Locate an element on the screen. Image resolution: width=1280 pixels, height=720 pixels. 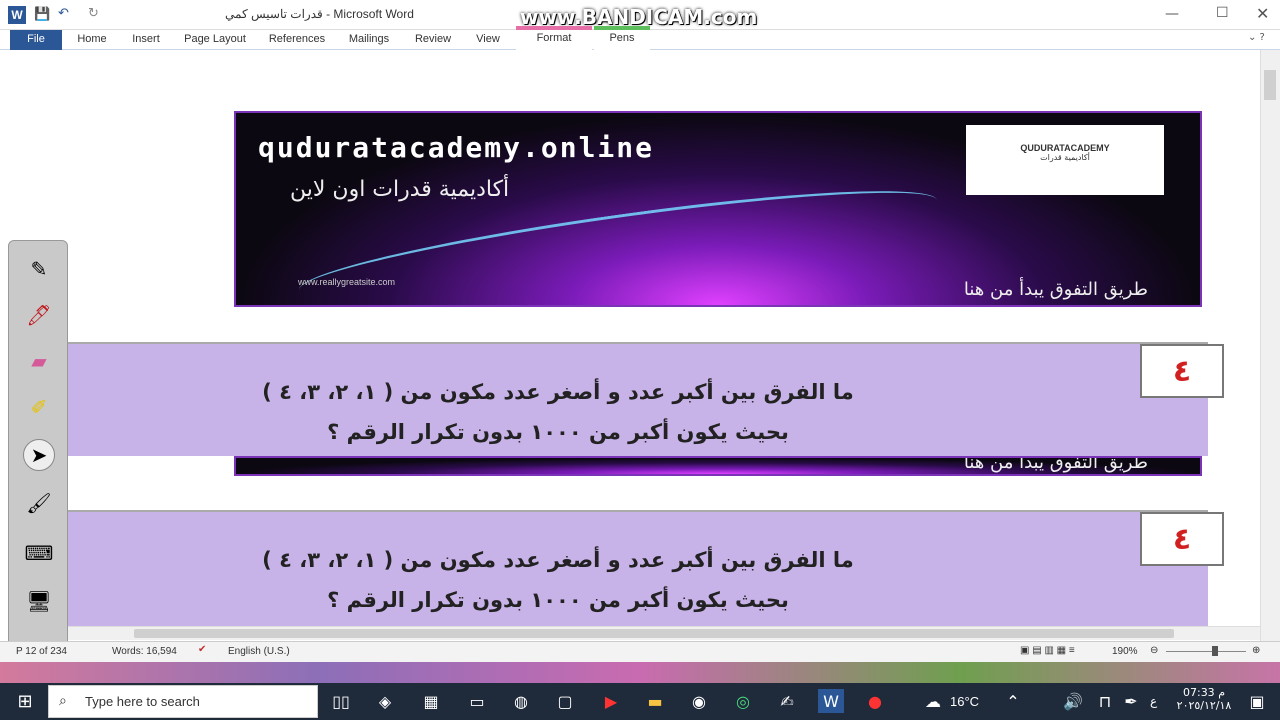
tab-home: Home is located at coordinates (92, 40).